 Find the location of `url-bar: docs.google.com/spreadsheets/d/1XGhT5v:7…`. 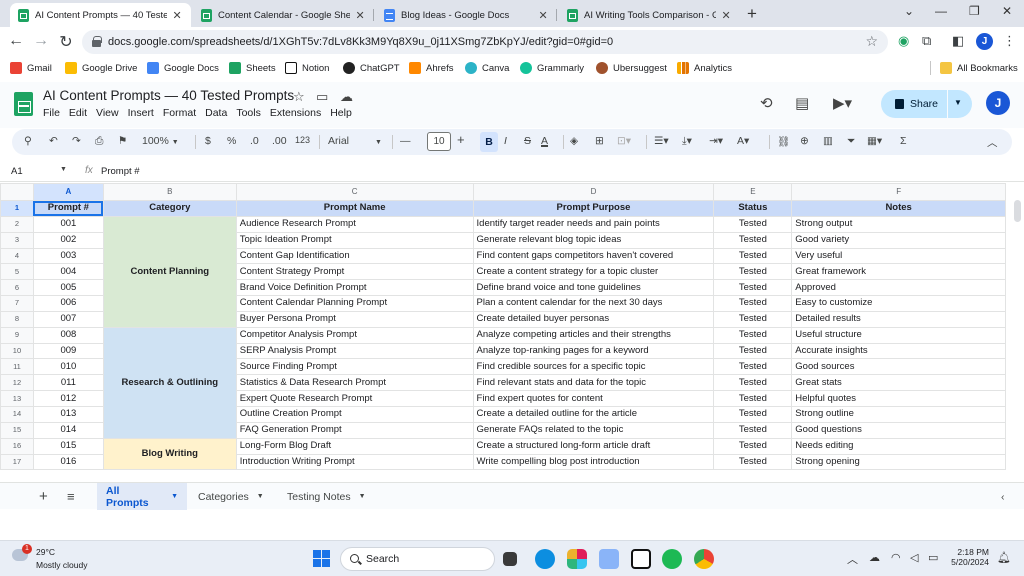

url-bar: docs.google.com/spreadsheets/d/1XGhT5v:7… is located at coordinates (485, 42).